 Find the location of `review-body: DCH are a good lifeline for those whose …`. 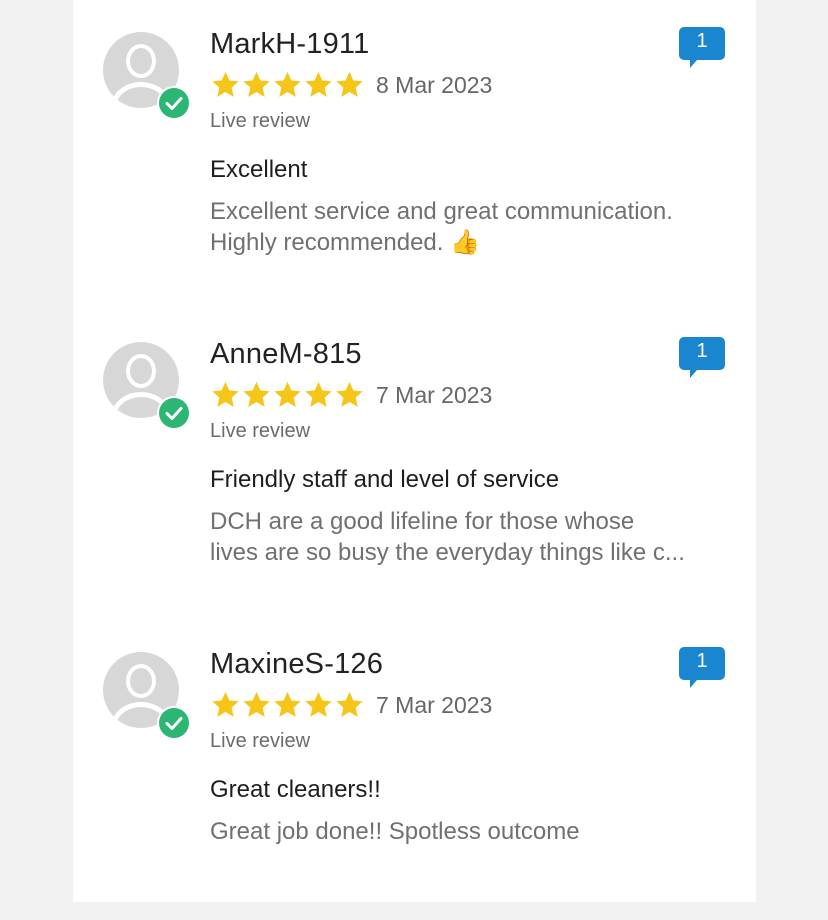

review-body: DCH are a good lifeline for those whose … is located at coordinates (480, 537).